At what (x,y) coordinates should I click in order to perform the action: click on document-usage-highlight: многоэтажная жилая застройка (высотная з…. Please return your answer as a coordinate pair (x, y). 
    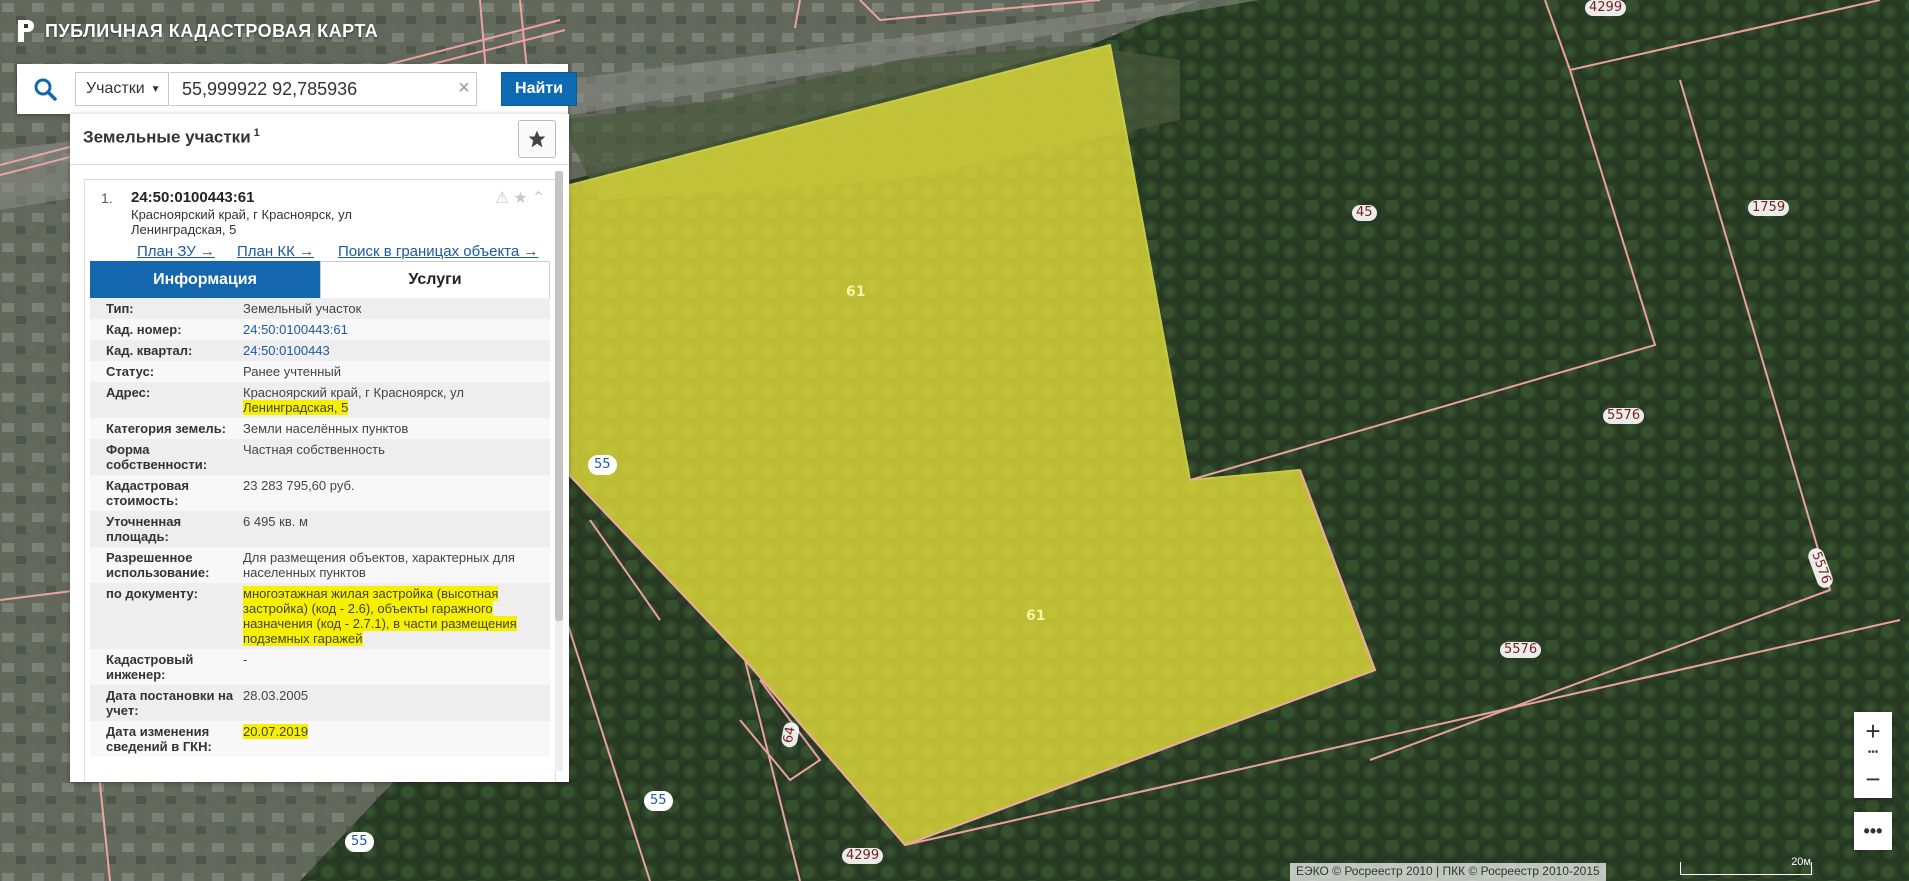
    Looking at the image, I should click on (380, 616).